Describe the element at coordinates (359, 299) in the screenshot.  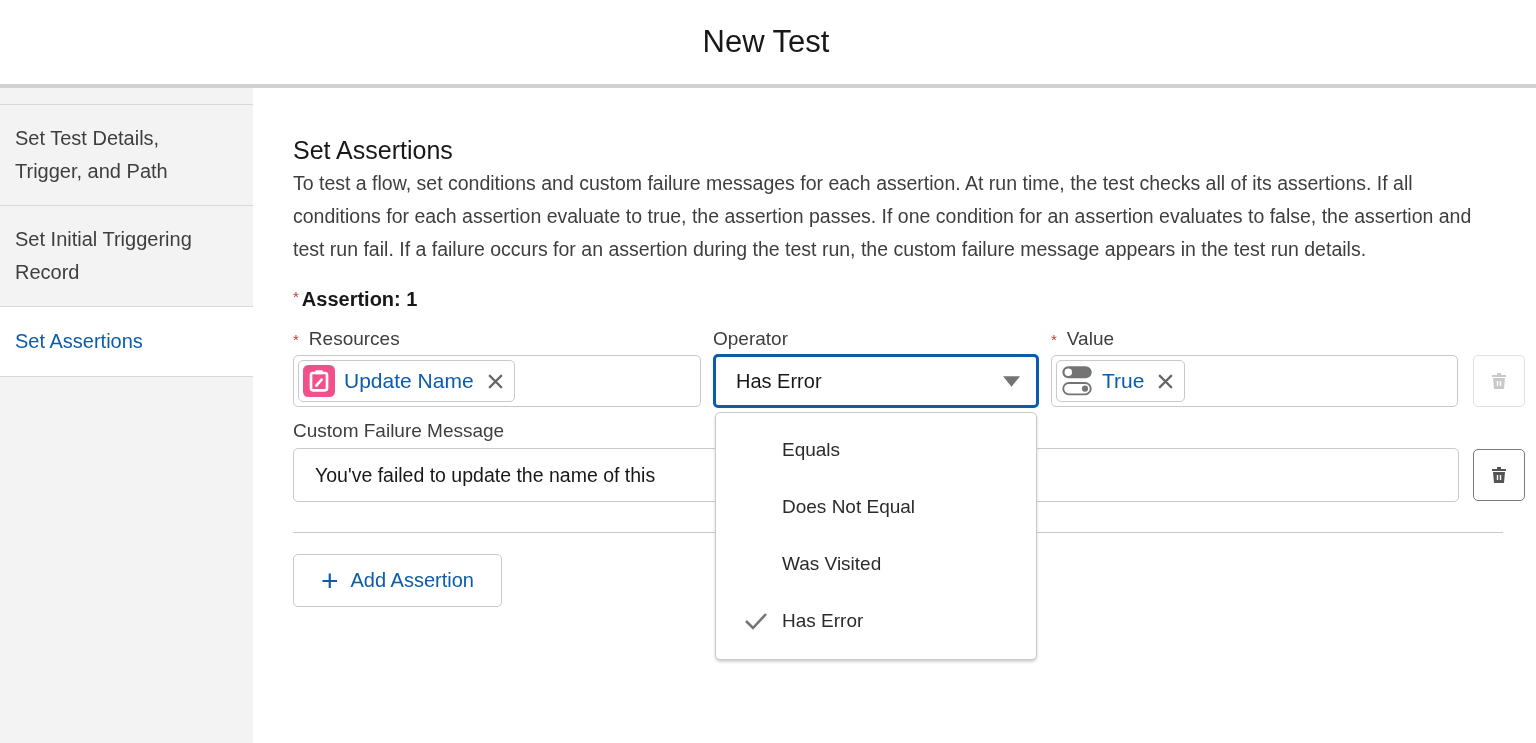
I see `assertion-title: Assertion: 1` at that location.